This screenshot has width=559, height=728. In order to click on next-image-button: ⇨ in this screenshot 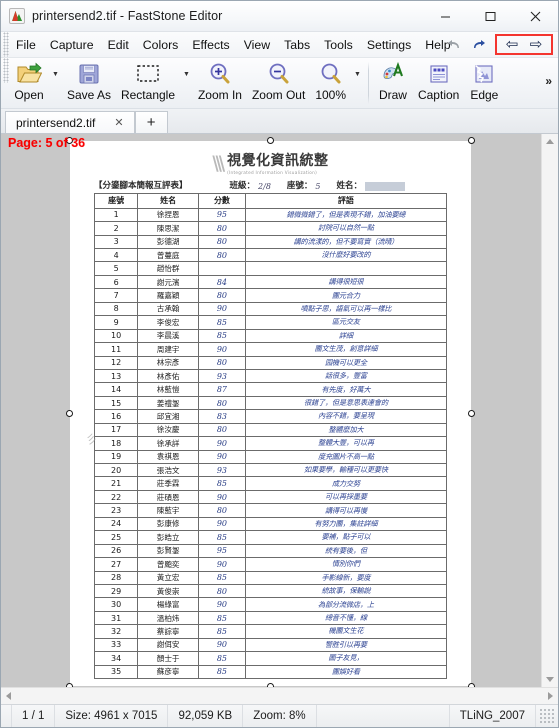, I will do `click(536, 44)`.